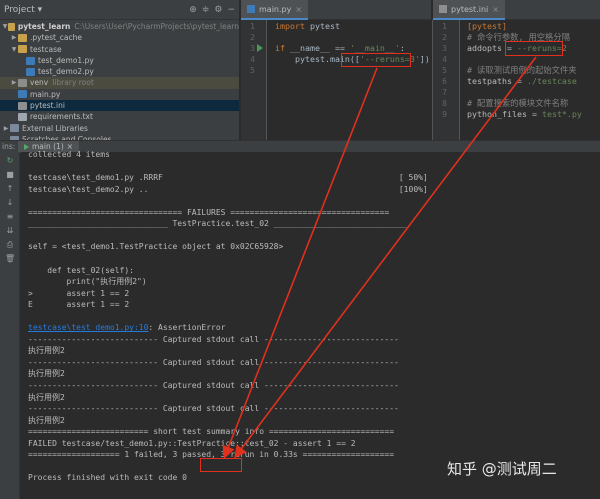 This screenshot has width=600, height=499. I want to click on console-line: > assert 1 == 2, so click(78, 293).